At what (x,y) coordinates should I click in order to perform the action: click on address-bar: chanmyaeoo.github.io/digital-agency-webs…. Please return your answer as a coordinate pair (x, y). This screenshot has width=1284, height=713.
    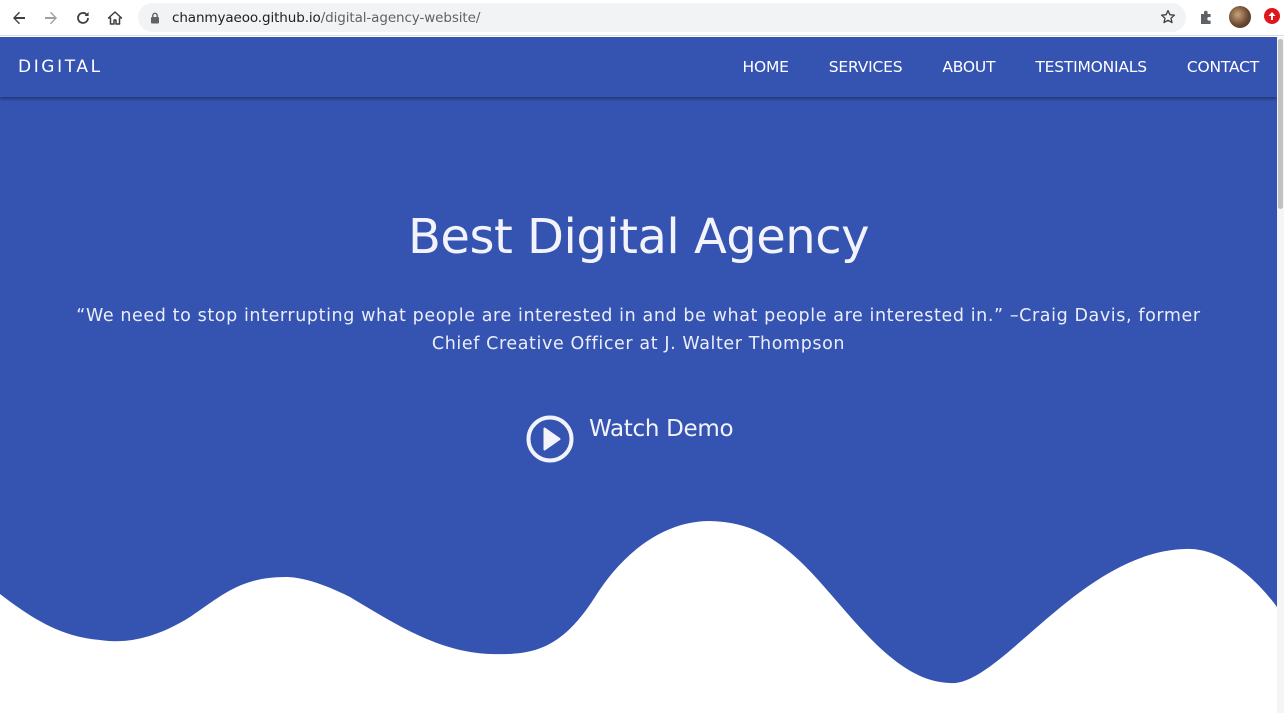
    Looking at the image, I should click on (662, 17).